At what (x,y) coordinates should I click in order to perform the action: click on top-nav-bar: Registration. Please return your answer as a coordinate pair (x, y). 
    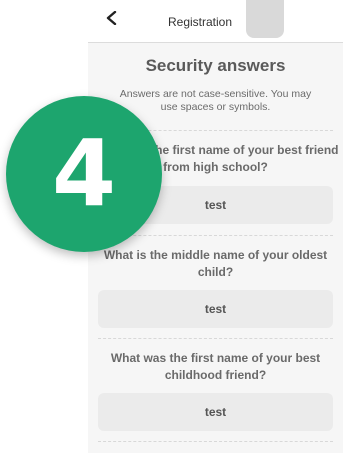
    Looking at the image, I should click on (215, 21).